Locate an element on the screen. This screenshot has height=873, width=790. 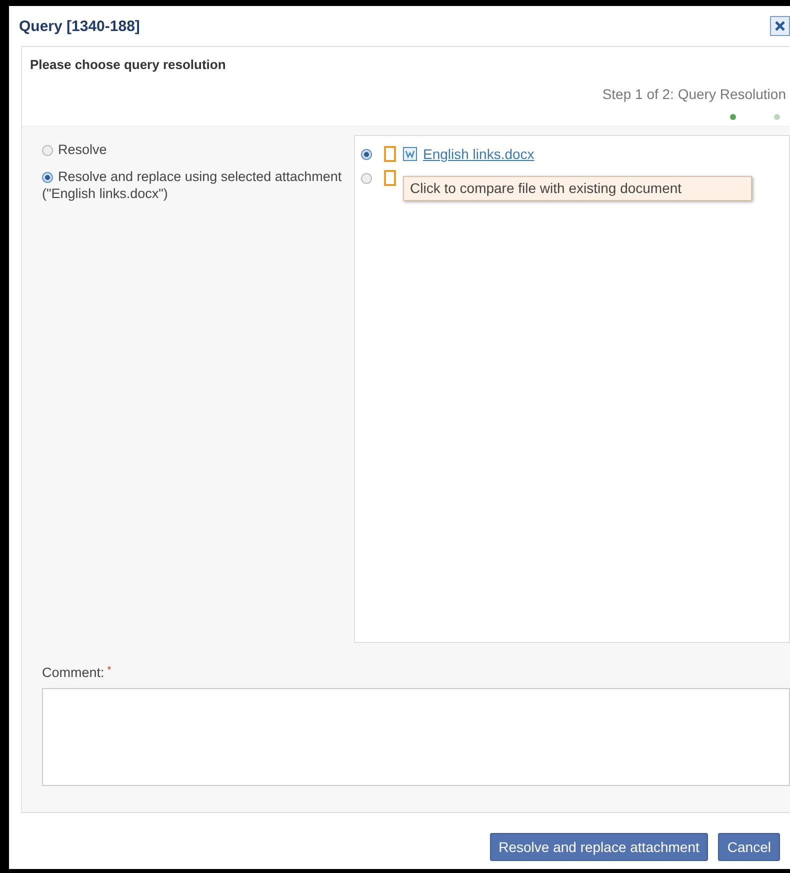
resolution-option: Resolve is located at coordinates (198, 149).